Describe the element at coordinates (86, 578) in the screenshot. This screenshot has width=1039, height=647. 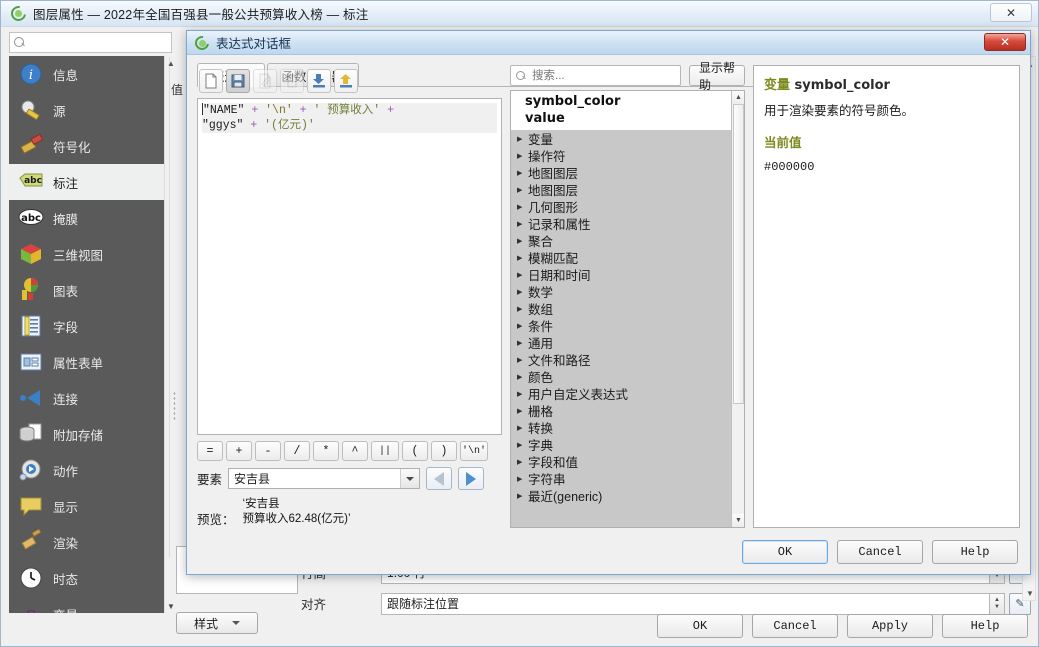
I see `sidebar-item-14: 时态` at that location.